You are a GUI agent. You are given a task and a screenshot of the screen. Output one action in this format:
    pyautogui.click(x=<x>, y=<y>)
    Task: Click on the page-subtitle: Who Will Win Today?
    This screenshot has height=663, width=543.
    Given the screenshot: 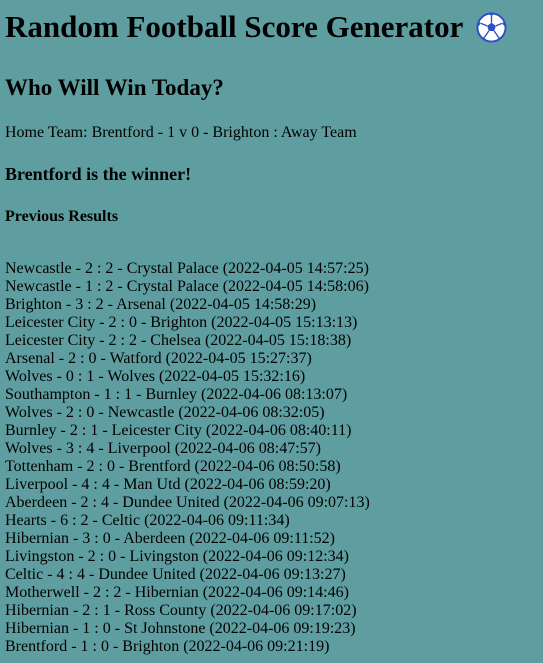 What is the action you would take?
    pyautogui.click(x=114, y=87)
    